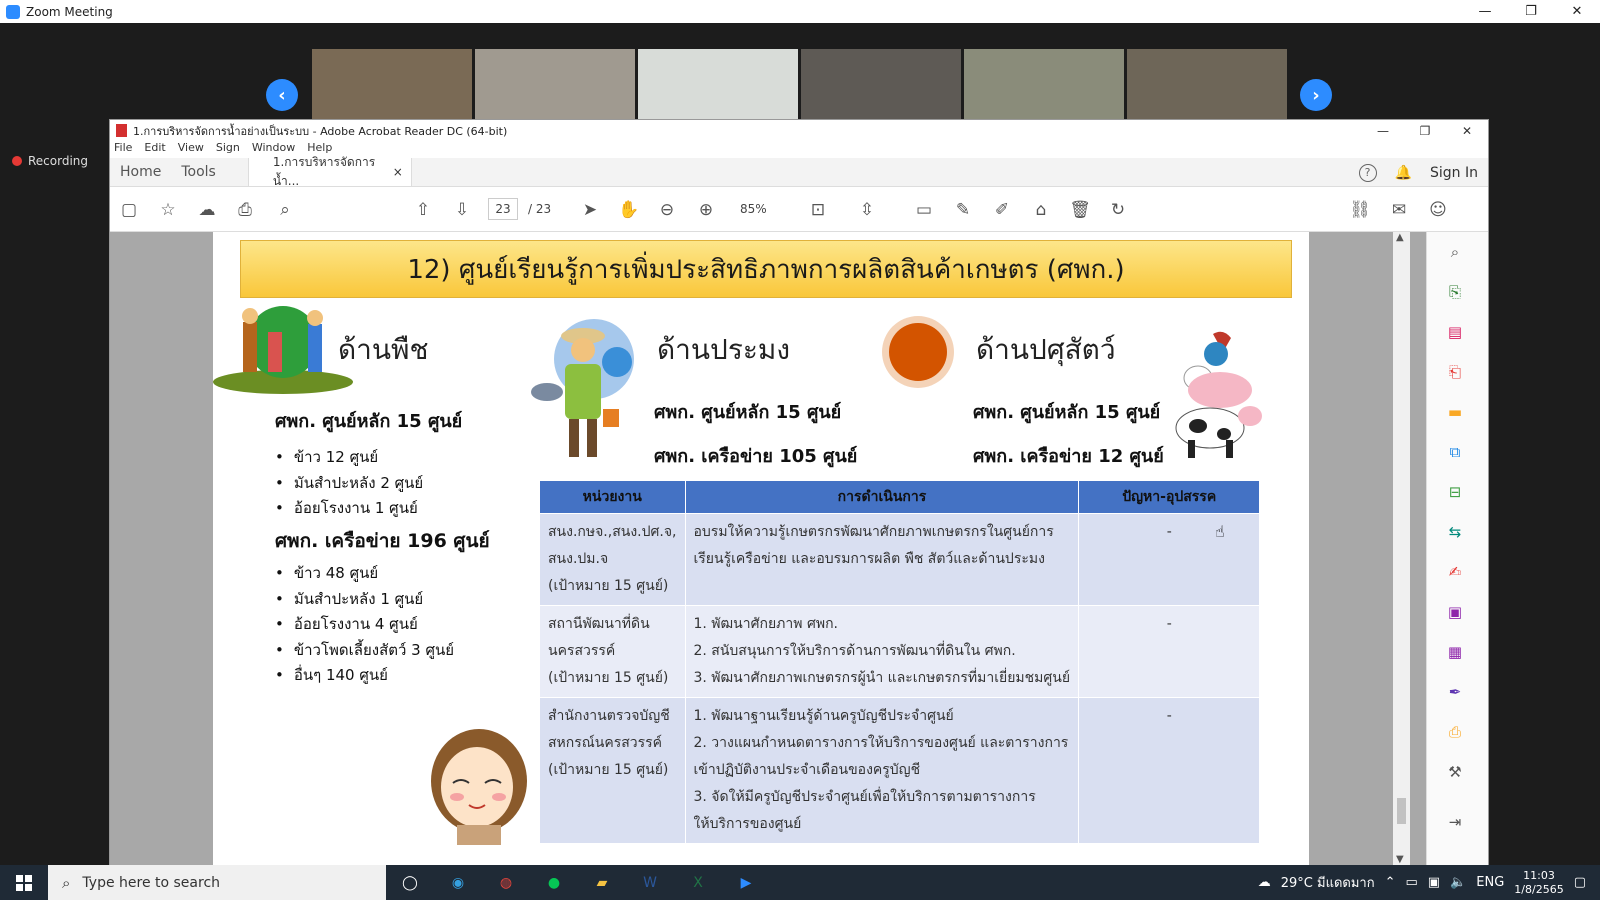 The height and width of the screenshot is (900, 1600). Describe the element at coordinates (1455, 252) in the screenshot. I see `zoom-search-tool-icon: ⌕` at that location.